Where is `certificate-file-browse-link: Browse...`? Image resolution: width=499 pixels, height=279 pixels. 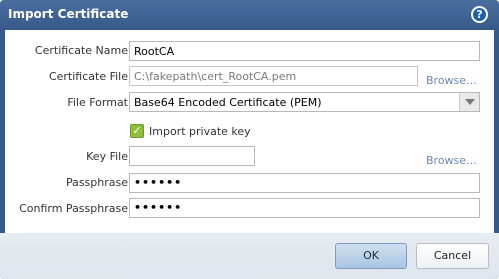
certificate-file-browse-link: Browse... is located at coordinates (451, 80).